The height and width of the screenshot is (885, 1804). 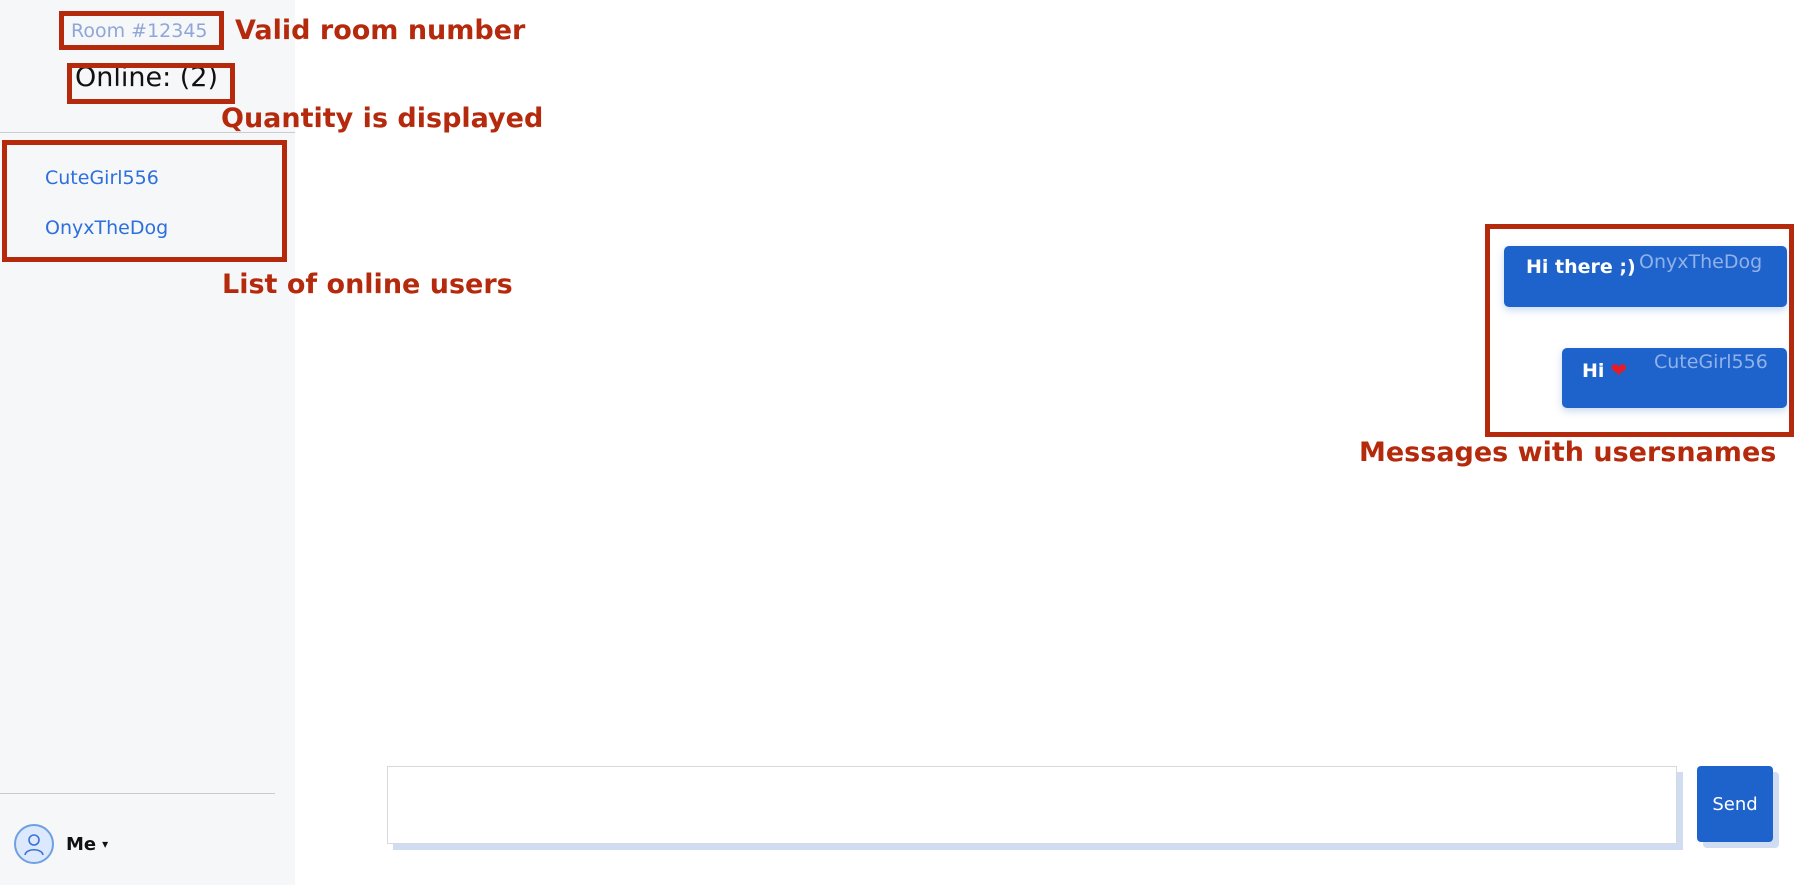 What do you see at coordinates (144, 201) in the screenshot?
I see `annotation-box-users` at bounding box center [144, 201].